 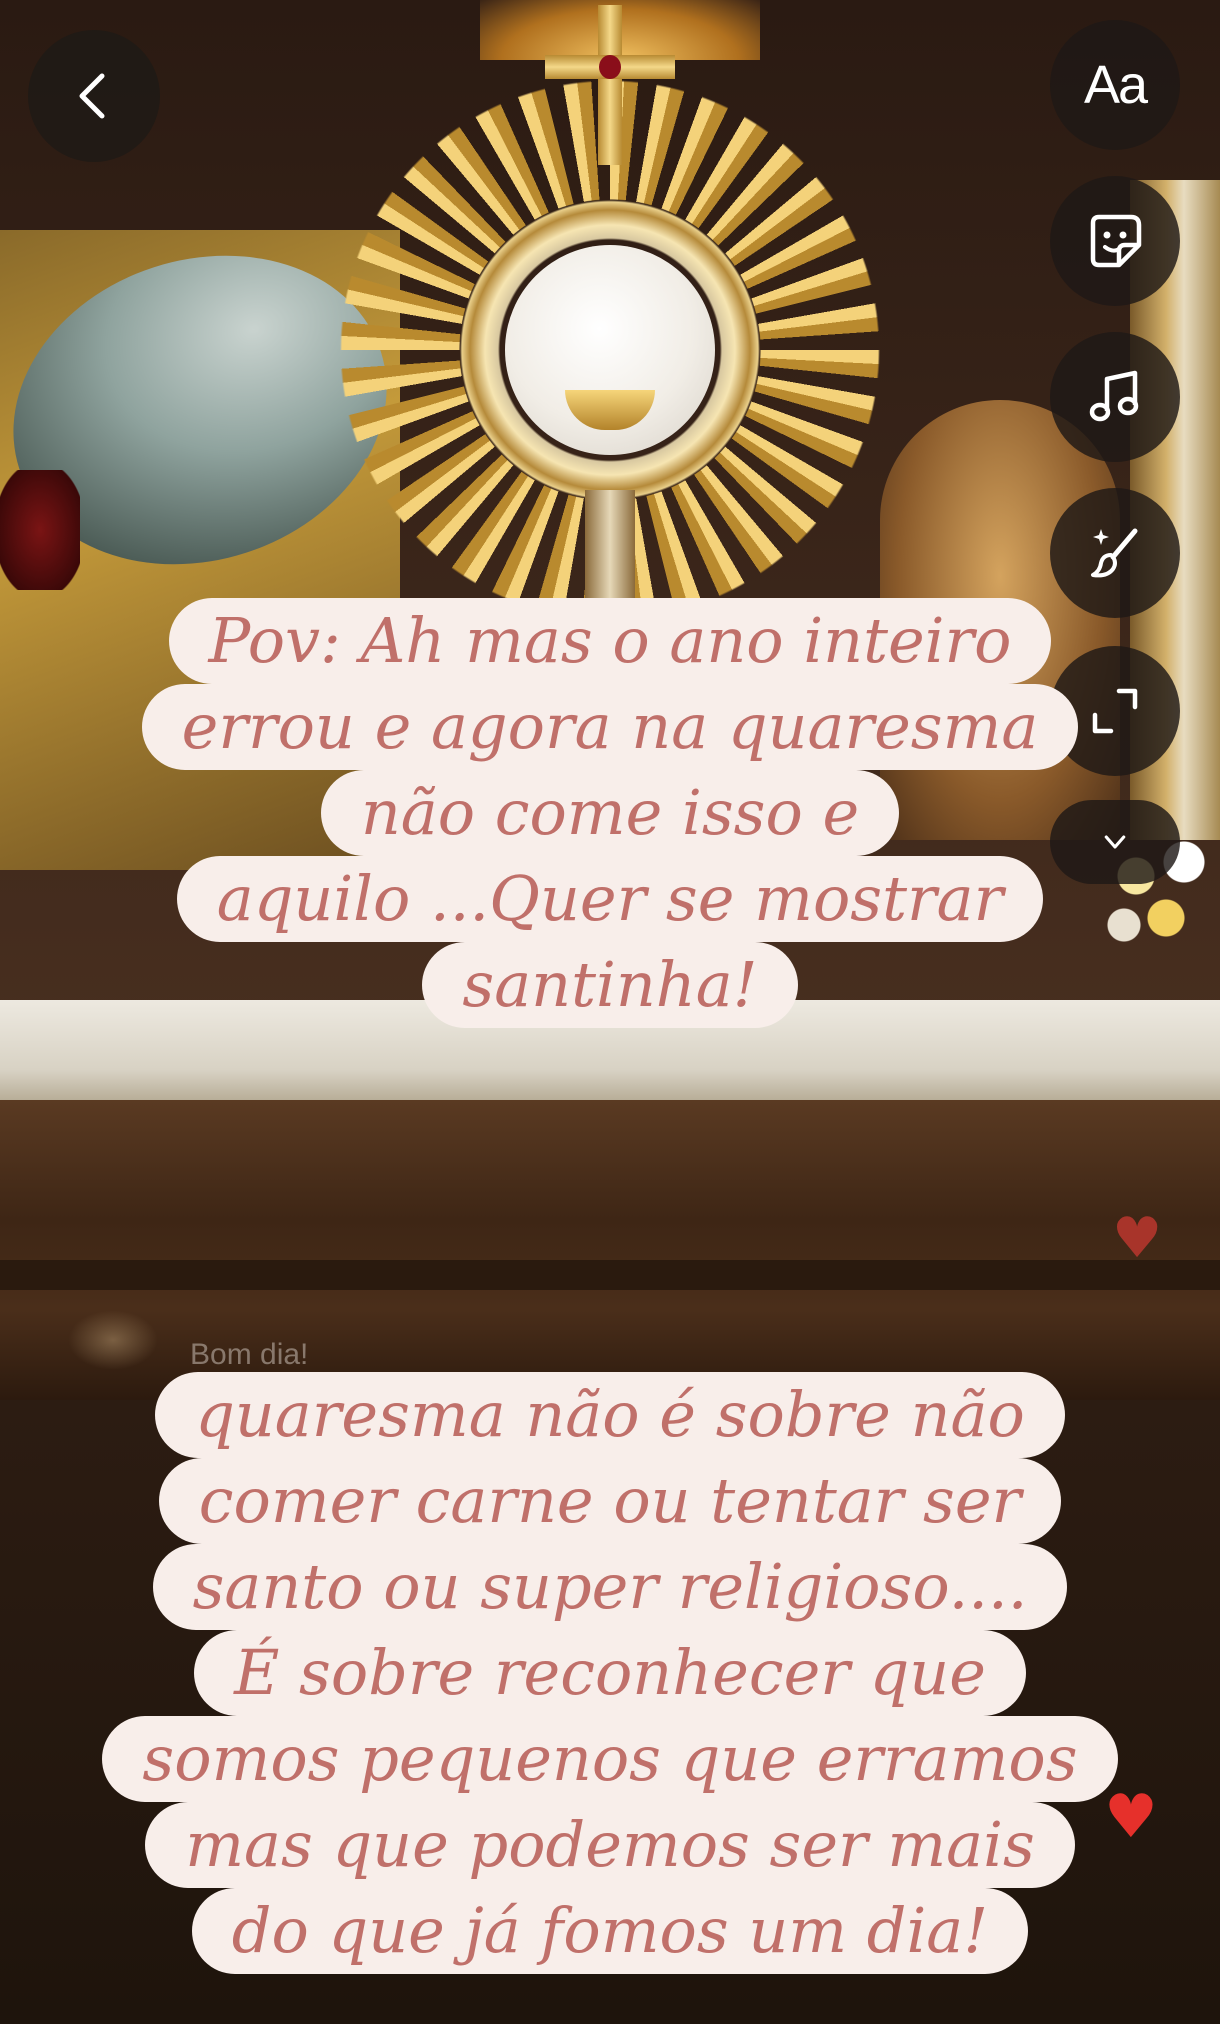 I want to click on caption-line: do que já fomos um dia!, so click(x=610, y=1931).